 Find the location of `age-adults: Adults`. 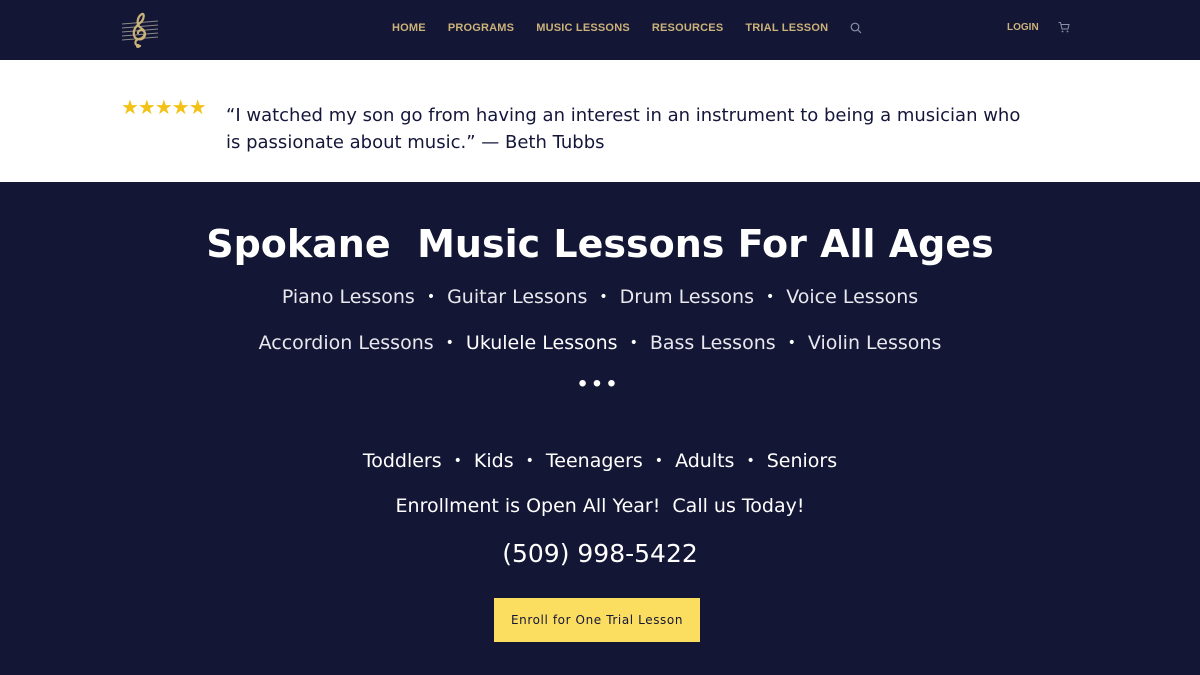

age-adults: Adults is located at coordinates (705, 461).